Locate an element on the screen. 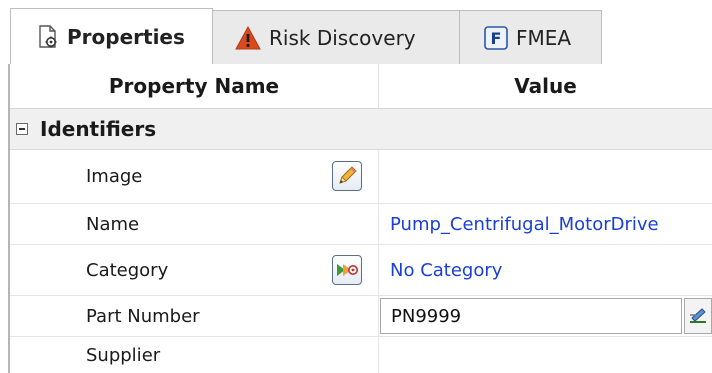 This screenshot has height=373, width=712. tab-risk-discovery-label: Risk Discovery is located at coordinates (342, 37).